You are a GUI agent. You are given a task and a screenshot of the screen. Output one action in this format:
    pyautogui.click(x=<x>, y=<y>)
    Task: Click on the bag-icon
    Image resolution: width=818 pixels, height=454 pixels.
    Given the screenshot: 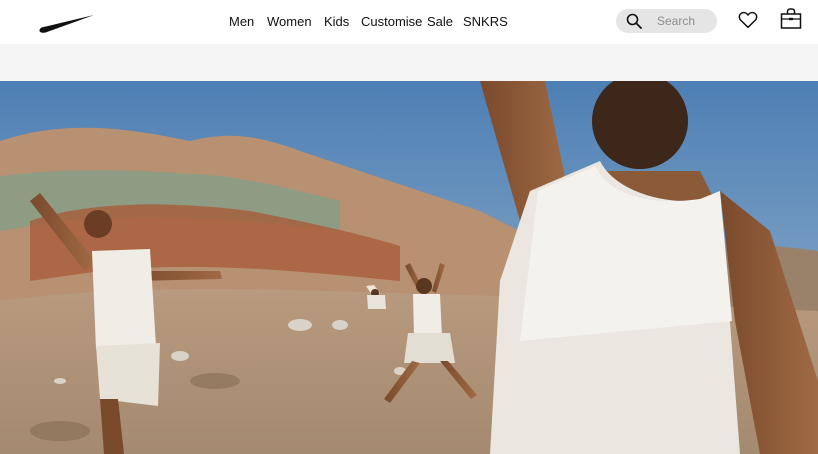 What is the action you would take?
    pyautogui.click(x=791, y=19)
    